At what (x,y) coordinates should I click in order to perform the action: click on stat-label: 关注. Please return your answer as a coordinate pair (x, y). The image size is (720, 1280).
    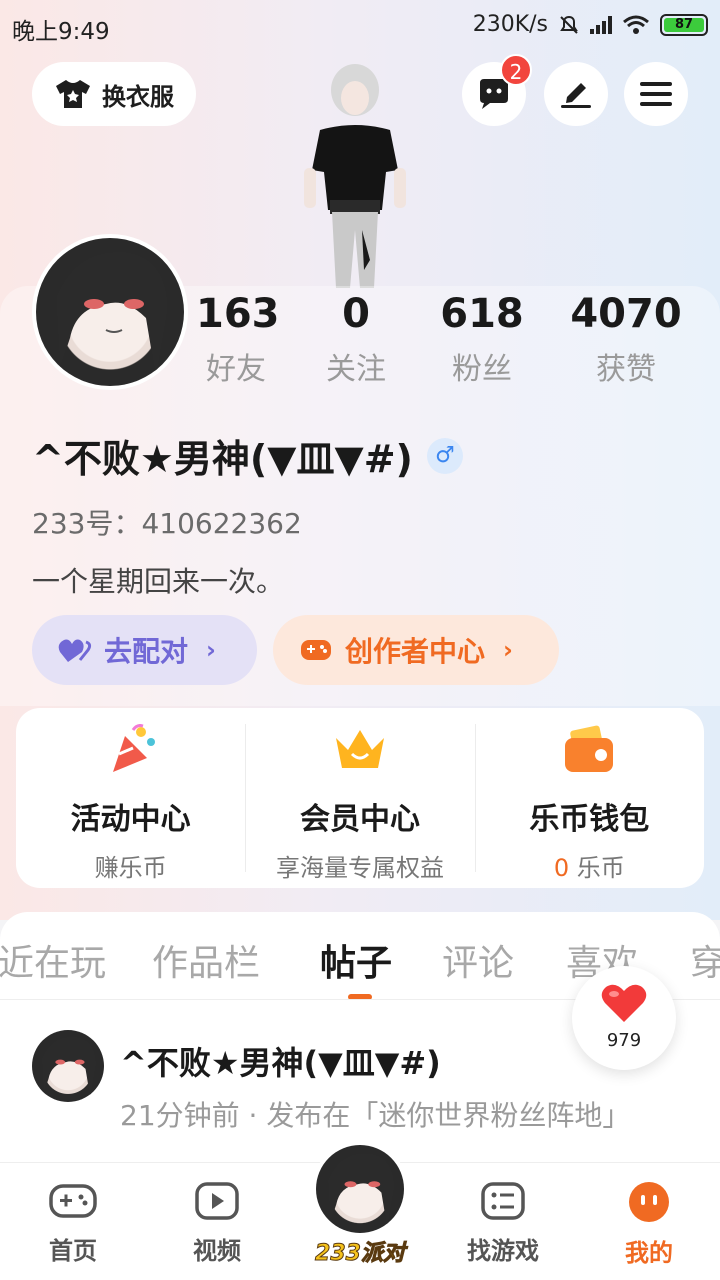
    Looking at the image, I should click on (356, 369).